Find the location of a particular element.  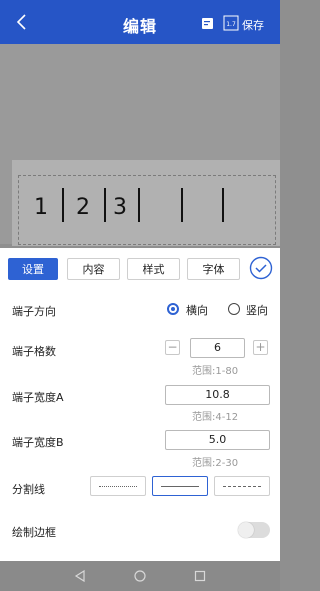

decrement-button: − is located at coordinates (172, 347).